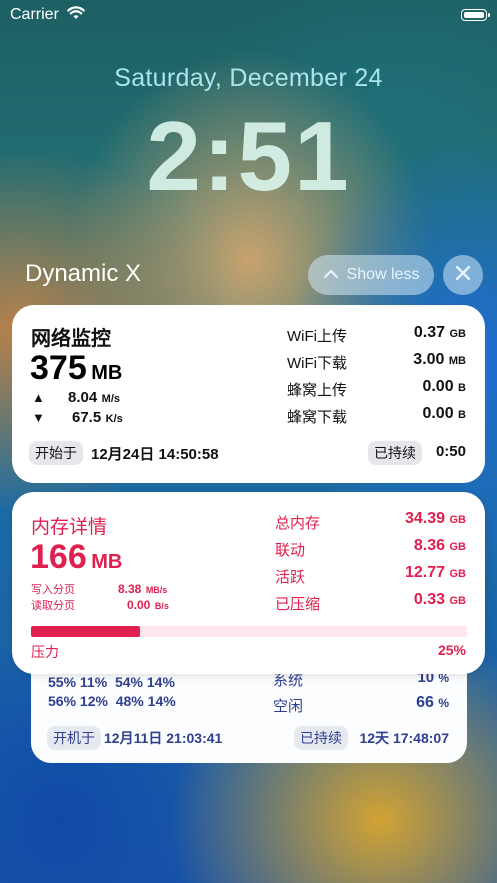  What do you see at coordinates (248, 78) in the screenshot?
I see `lock-date: Saturday, December 24` at bounding box center [248, 78].